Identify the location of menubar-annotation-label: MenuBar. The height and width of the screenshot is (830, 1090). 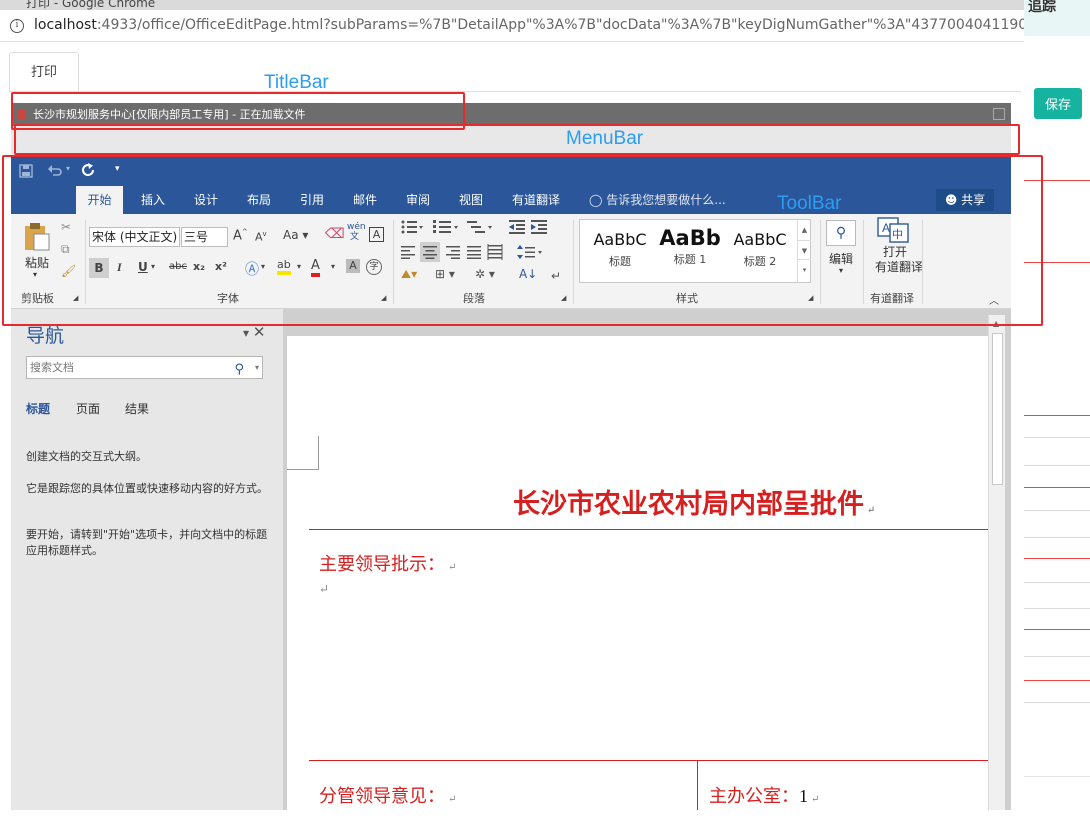
(605, 138).